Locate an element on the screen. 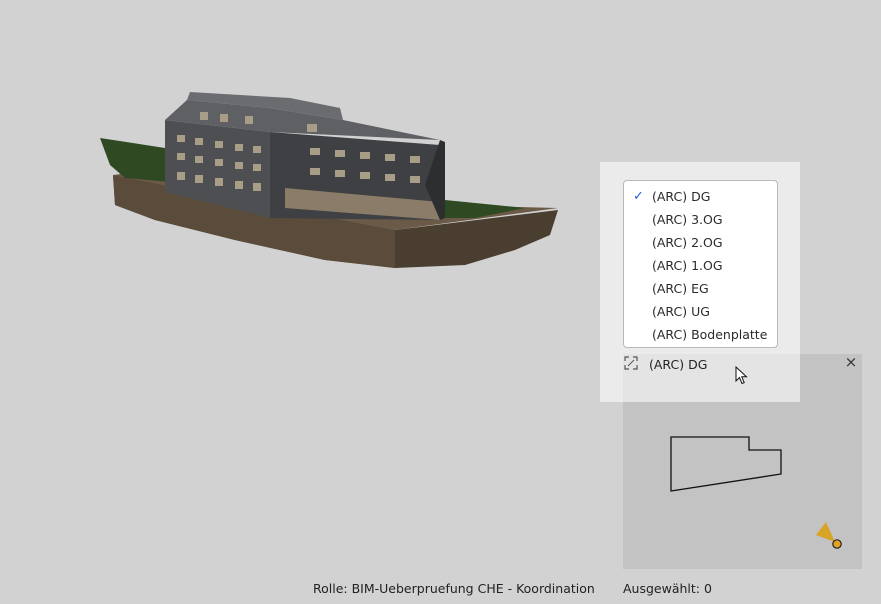 This screenshot has width=881, height=604. mouse-cursor-icon is located at coordinates (741, 375).